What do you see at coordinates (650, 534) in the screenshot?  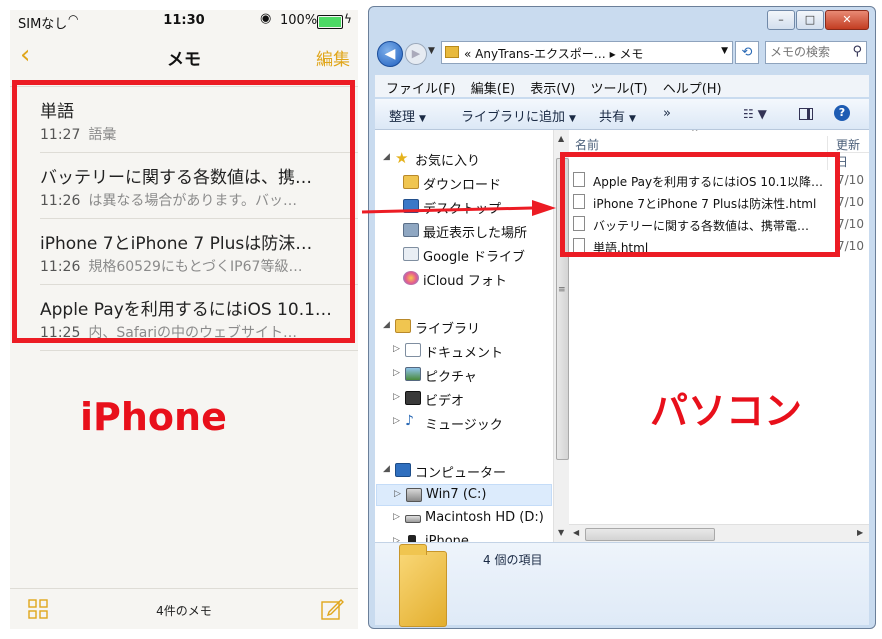 I see `scrollbar-thumb` at bounding box center [650, 534].